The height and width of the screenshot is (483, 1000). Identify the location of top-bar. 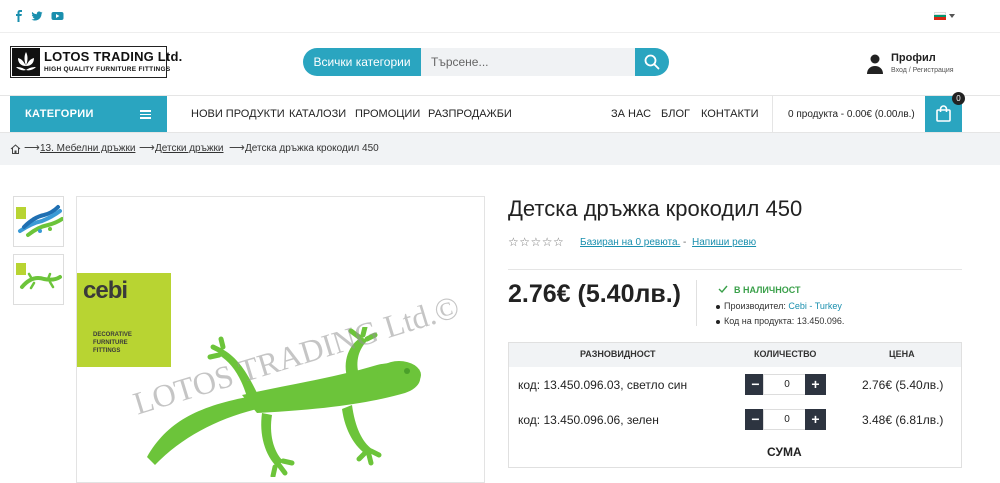
(500, 16).